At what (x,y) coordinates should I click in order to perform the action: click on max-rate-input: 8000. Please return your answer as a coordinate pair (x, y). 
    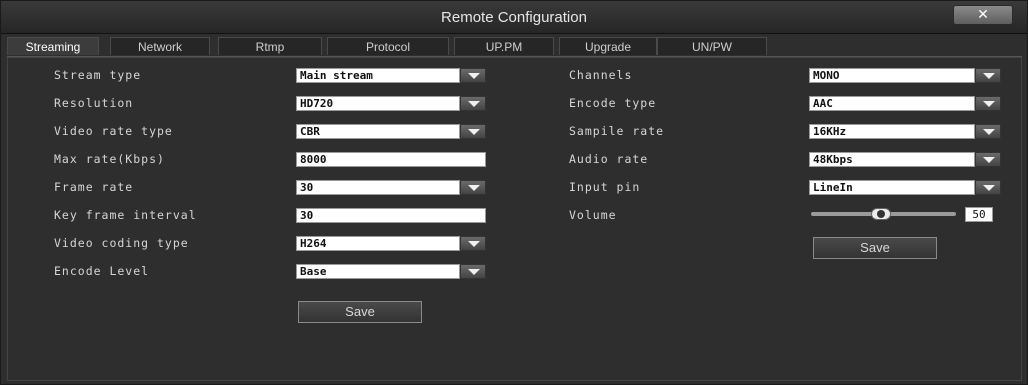
    Looking at the image, I should click on (391, 159).